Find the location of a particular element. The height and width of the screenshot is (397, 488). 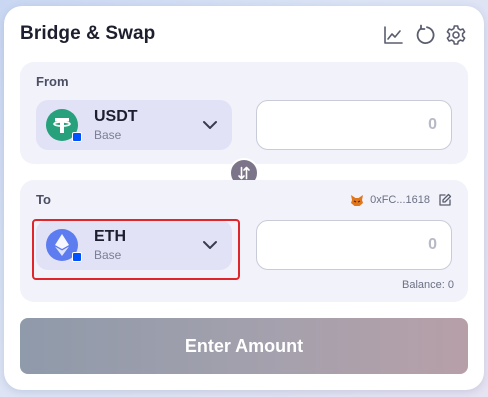

to-amount-input is located at coordinates (354, 245).